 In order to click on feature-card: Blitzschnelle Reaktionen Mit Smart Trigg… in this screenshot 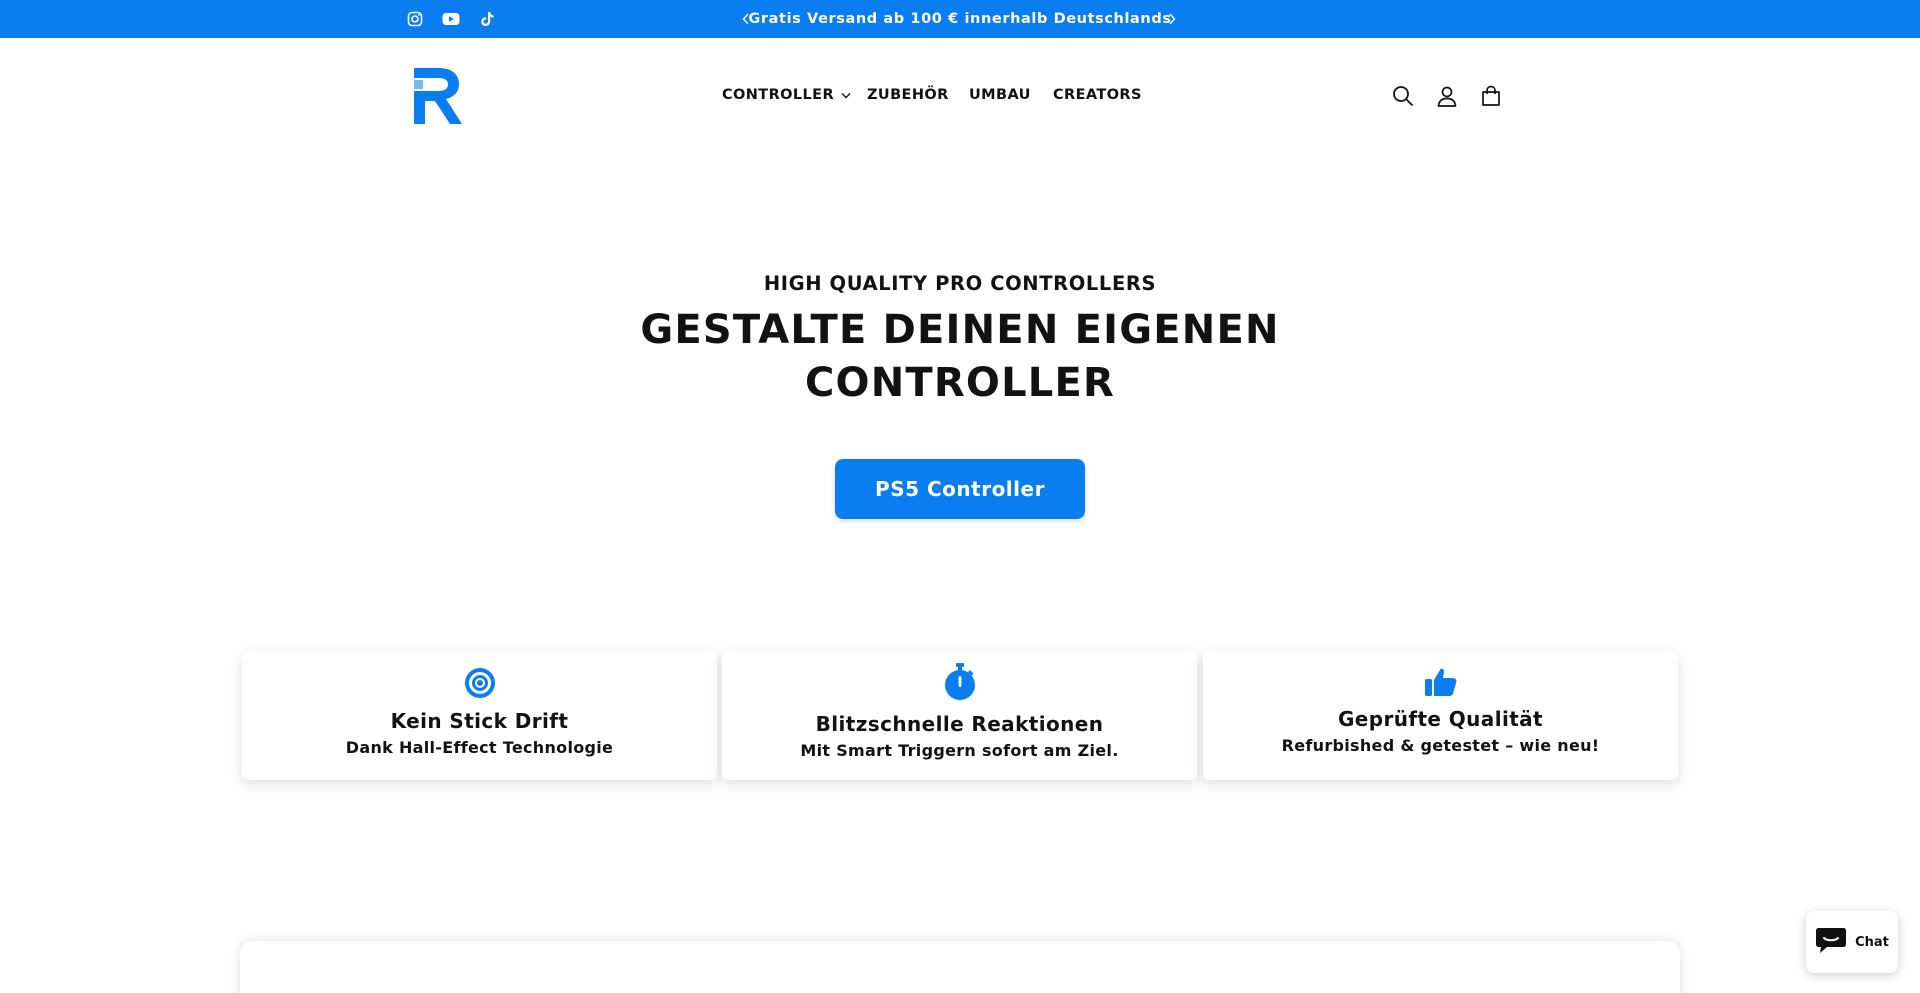, I will do `click(959, 715)`.